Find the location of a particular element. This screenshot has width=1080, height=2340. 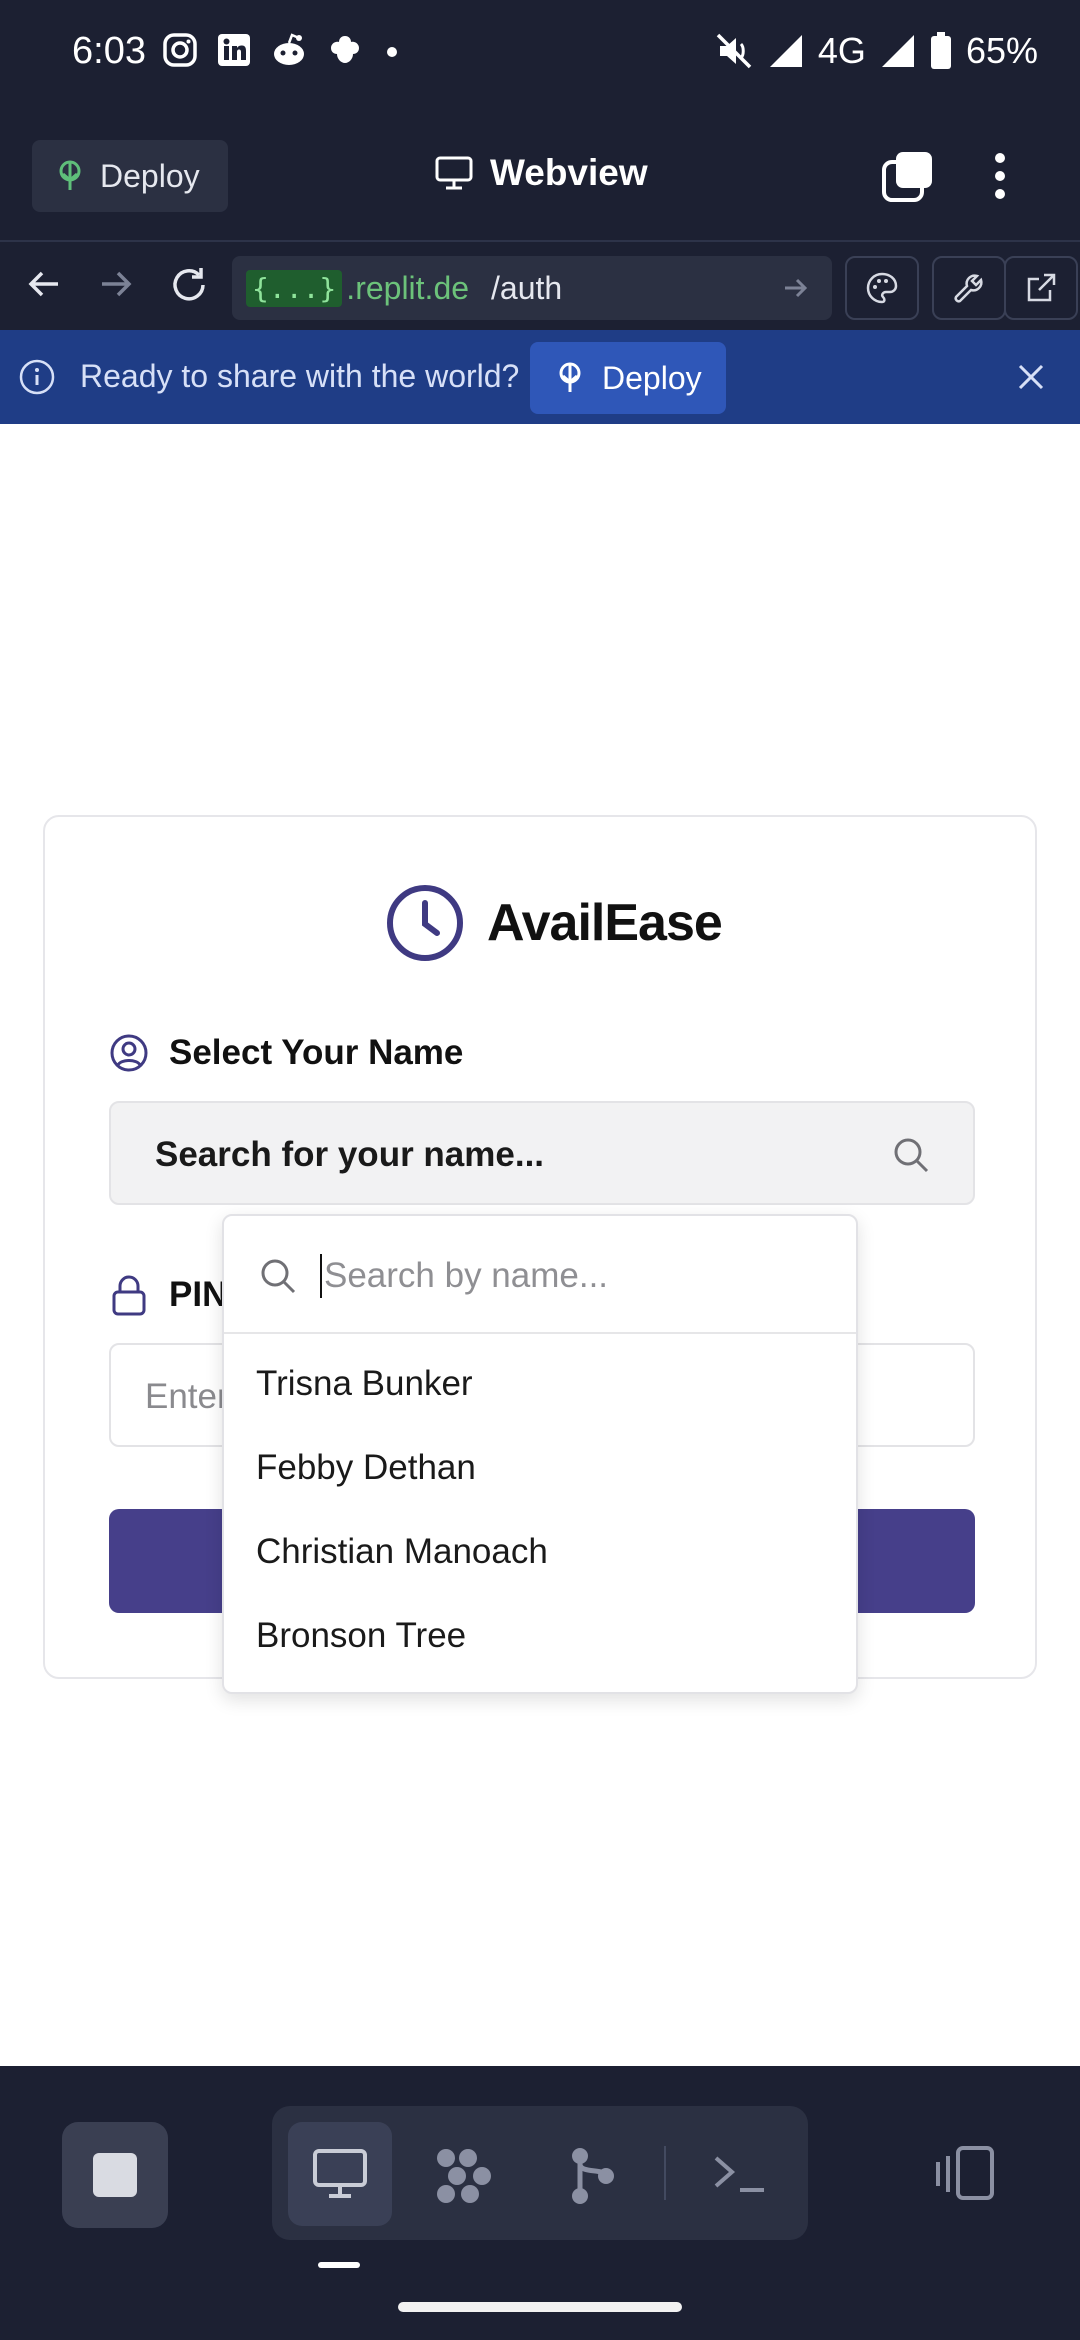

battery-percent: 65% is located at coordinates (1001, 50).